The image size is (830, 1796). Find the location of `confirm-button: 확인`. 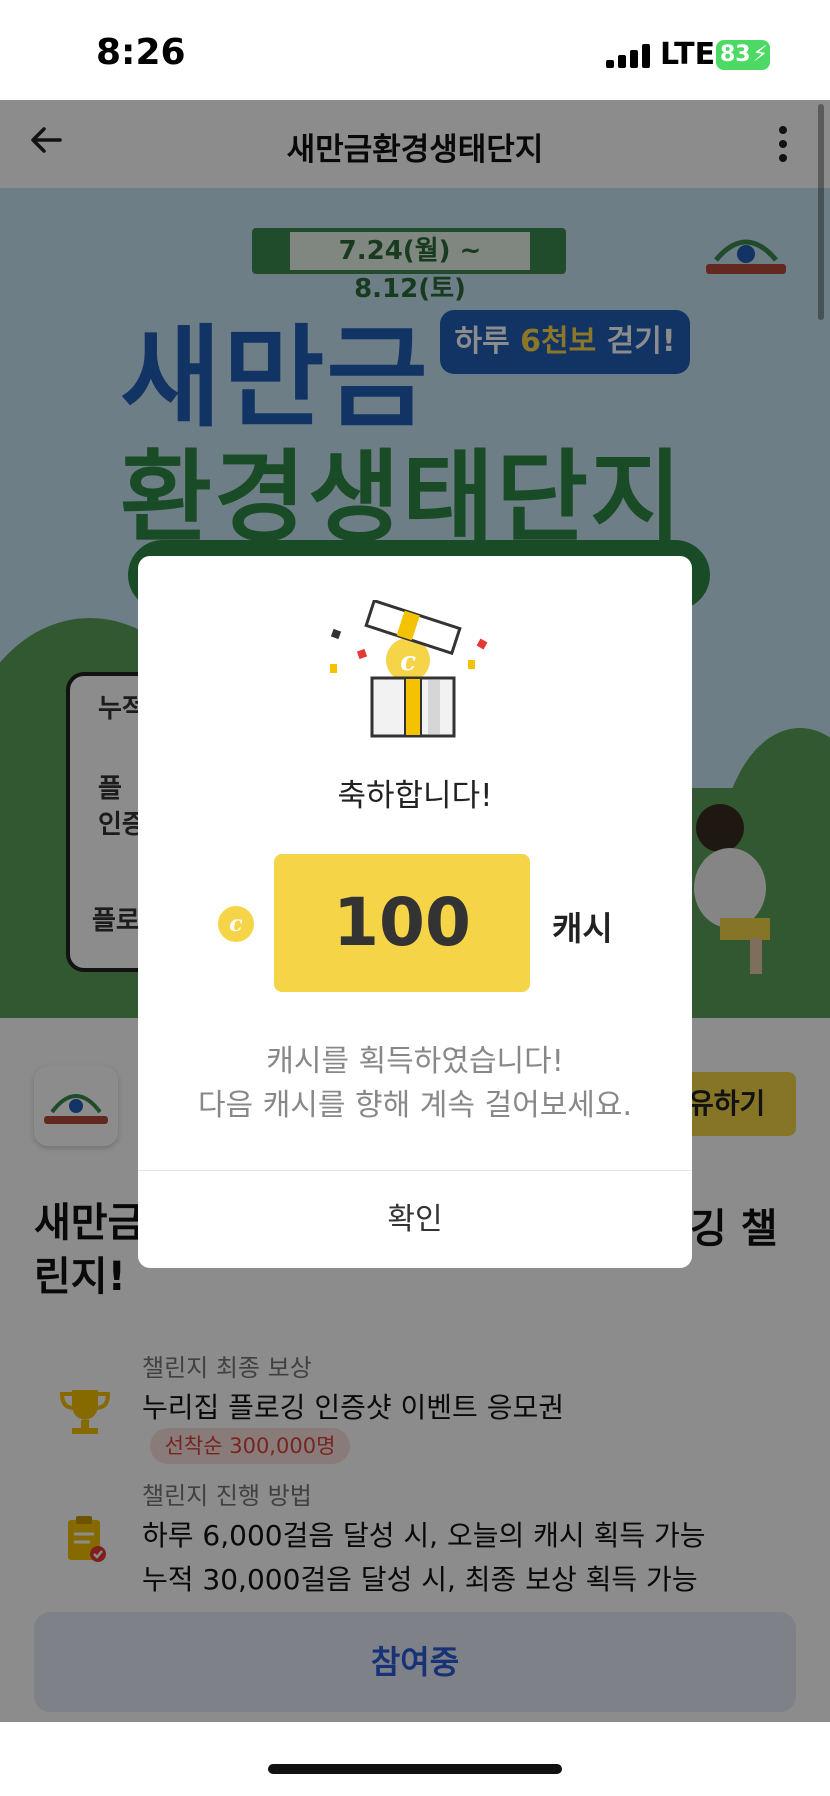

confirm-button: 확인 is located at coordinates (415, 1219).